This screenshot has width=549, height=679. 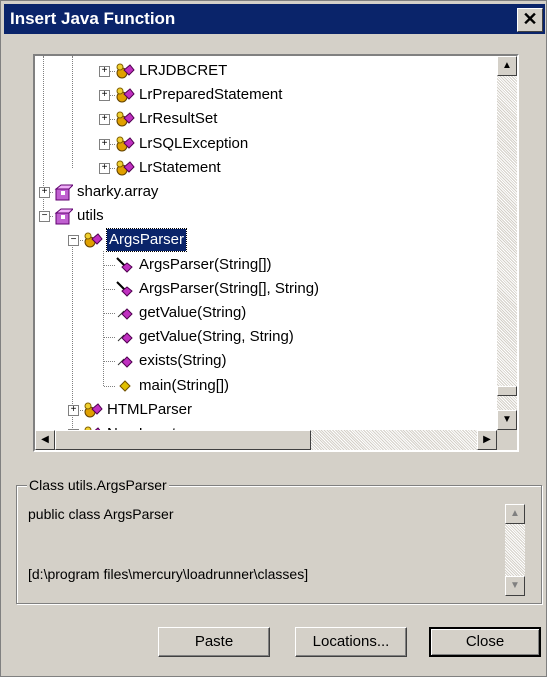 What do you see at coordinates (45, 440) in the screenshot?
I see `scroll-left-button: ◀` at bounding box center [45, 440].